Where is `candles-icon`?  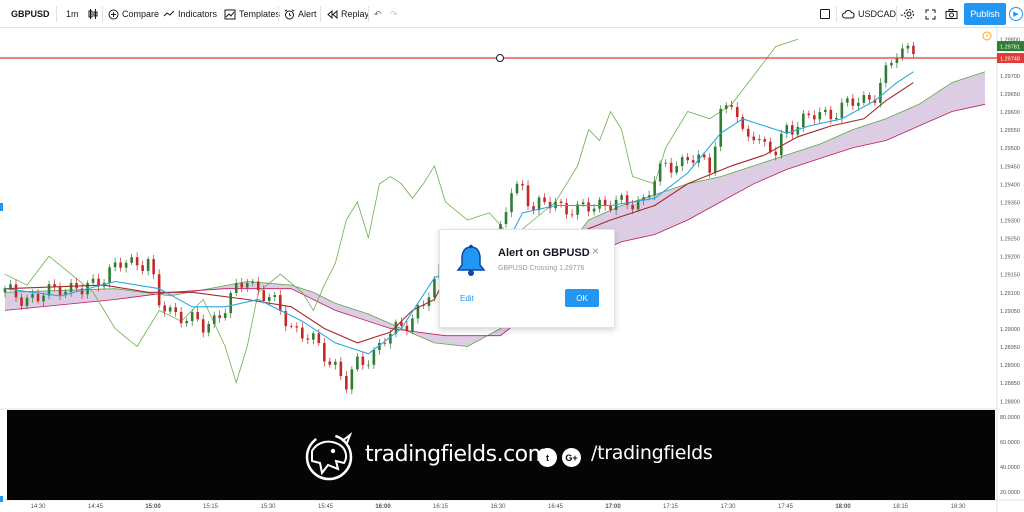
candles-icon is located at coordinates (93, 14).